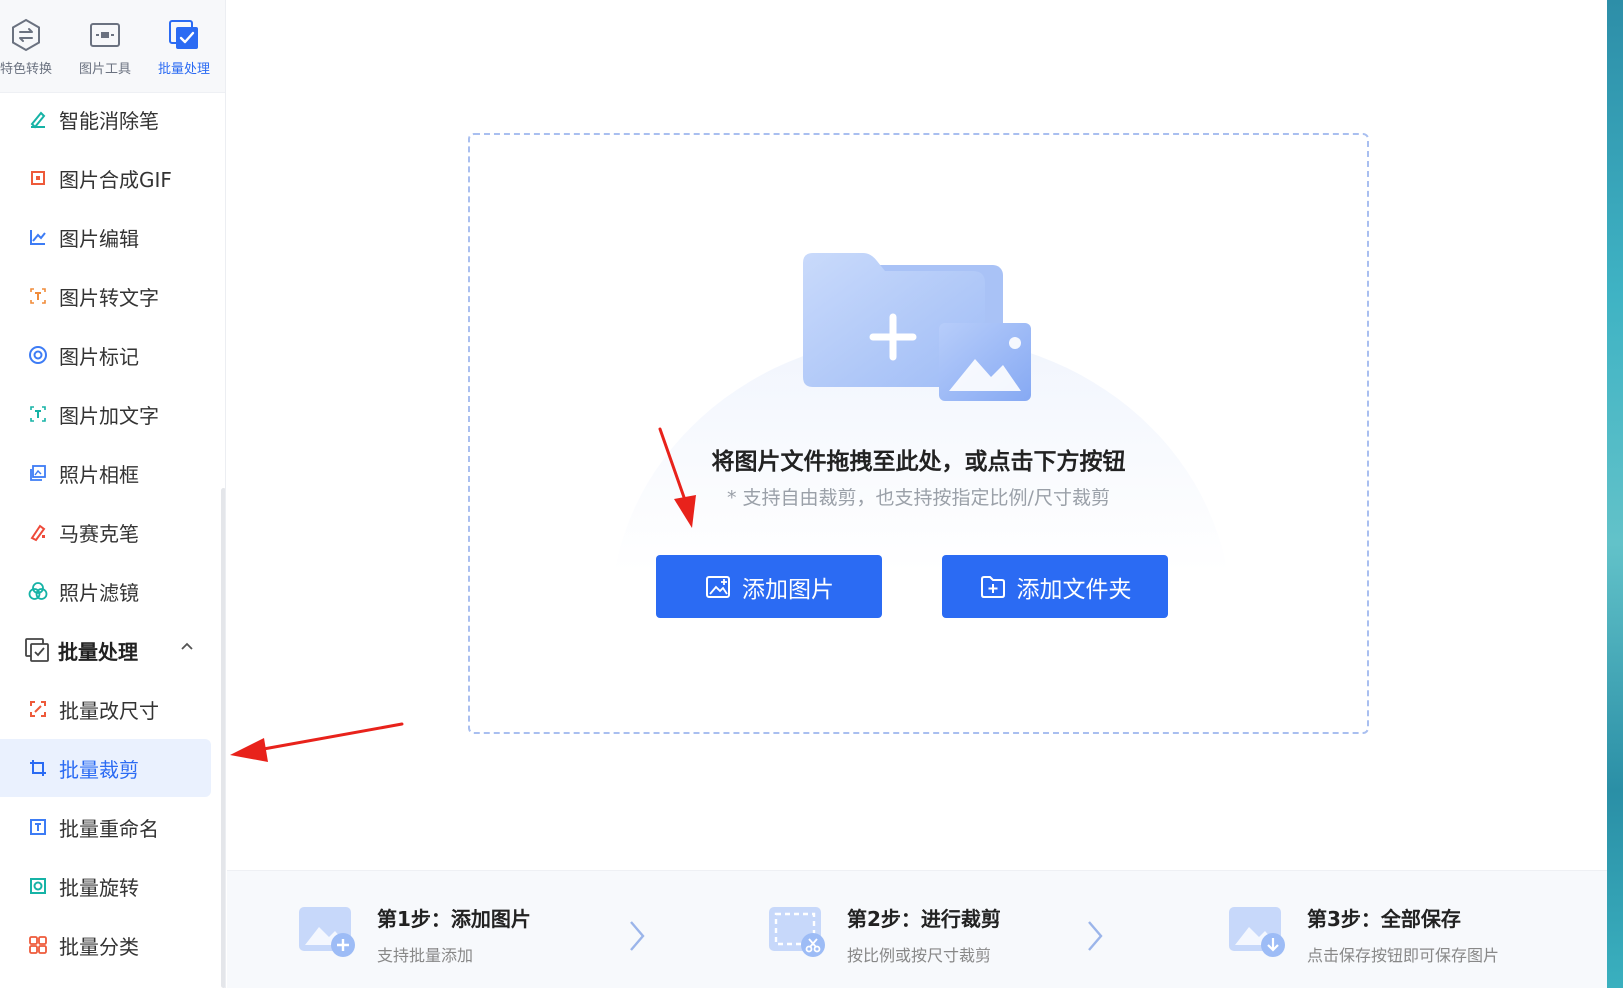  I want to click on sidebar-group-batch: 批量处理, so click(105, 650).